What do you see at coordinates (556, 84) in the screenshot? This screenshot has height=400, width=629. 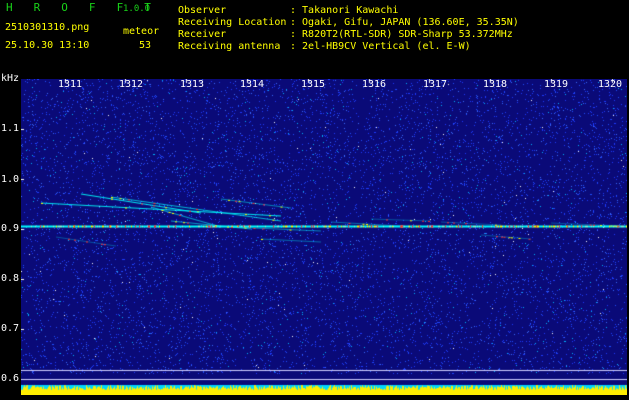 I see `x-tick-label: 1319` at bounding box center [556, 84].